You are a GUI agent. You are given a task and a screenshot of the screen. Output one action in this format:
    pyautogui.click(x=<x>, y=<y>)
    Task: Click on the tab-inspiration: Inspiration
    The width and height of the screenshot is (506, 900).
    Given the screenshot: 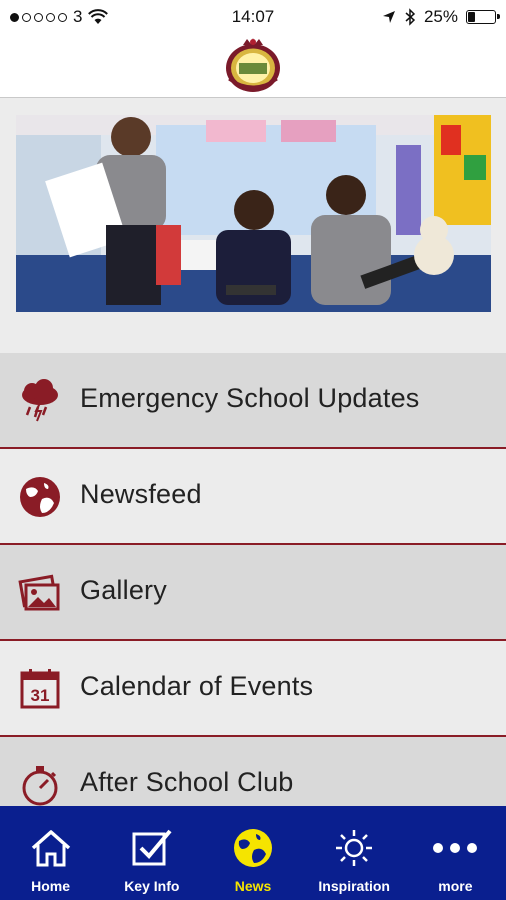 What is the action you would take?
    pyautogui.click(x=354, y=853)
    